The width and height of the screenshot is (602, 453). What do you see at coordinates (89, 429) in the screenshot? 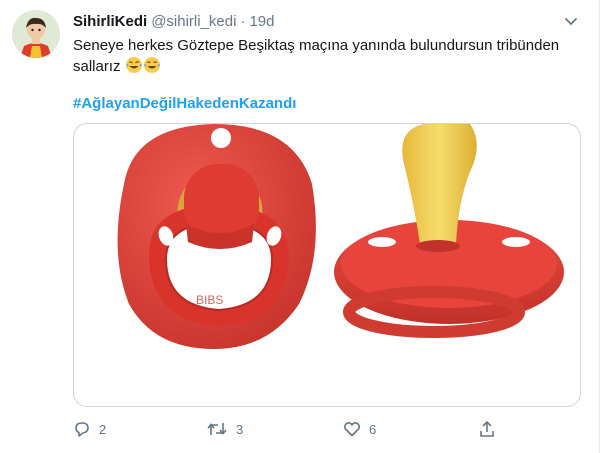
I see `reply-button: 2` at bounding box center [89, 429].